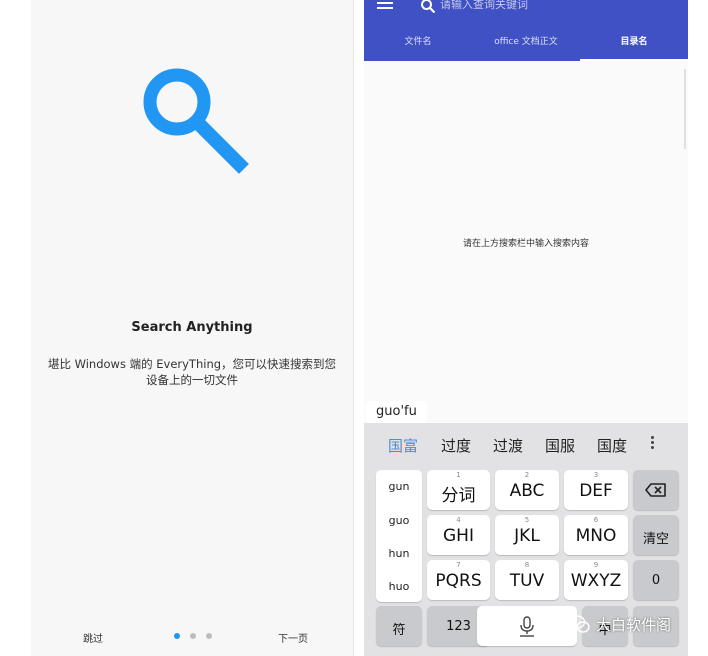  What do you see at coordinates (399, 520) in the screenshot?
I see `pinyin-option: guo` at bounding box center [399, 520].